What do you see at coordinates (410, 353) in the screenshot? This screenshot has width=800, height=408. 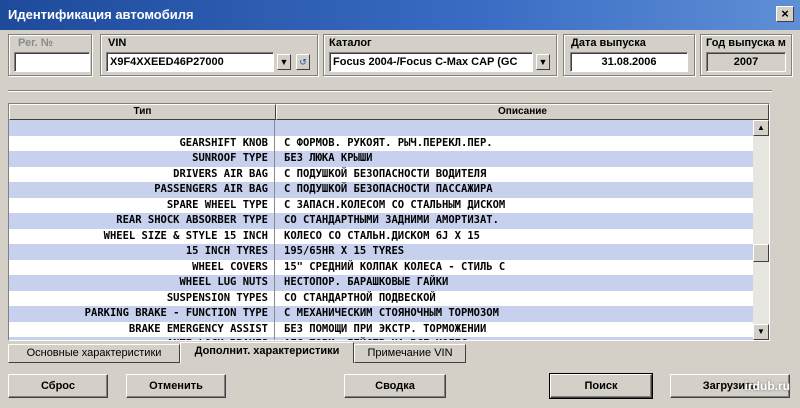 I see `tab-vin-note: Примечание VIN` at bounding box center [410, 353].